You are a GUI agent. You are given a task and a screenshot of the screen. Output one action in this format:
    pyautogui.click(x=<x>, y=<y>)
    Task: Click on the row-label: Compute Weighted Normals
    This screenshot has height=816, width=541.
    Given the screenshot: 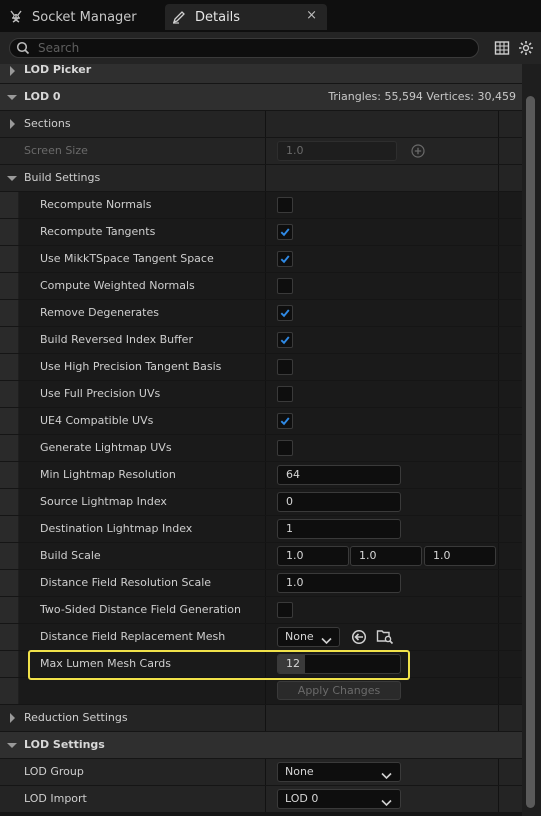 What is the action you would take?
    pyautogui.click(x=117, y=285)
    